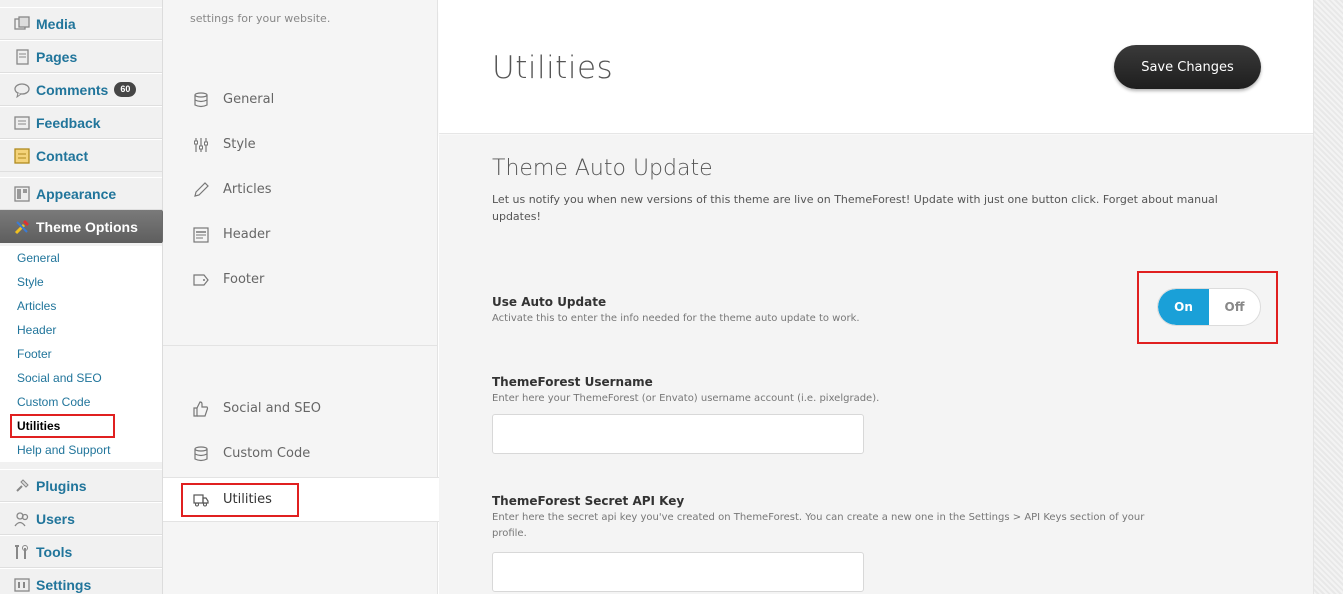  What do you see at coordinates (22, 155) in the screenshot?
I see `contact-icon` at bounding box center [22, 155].